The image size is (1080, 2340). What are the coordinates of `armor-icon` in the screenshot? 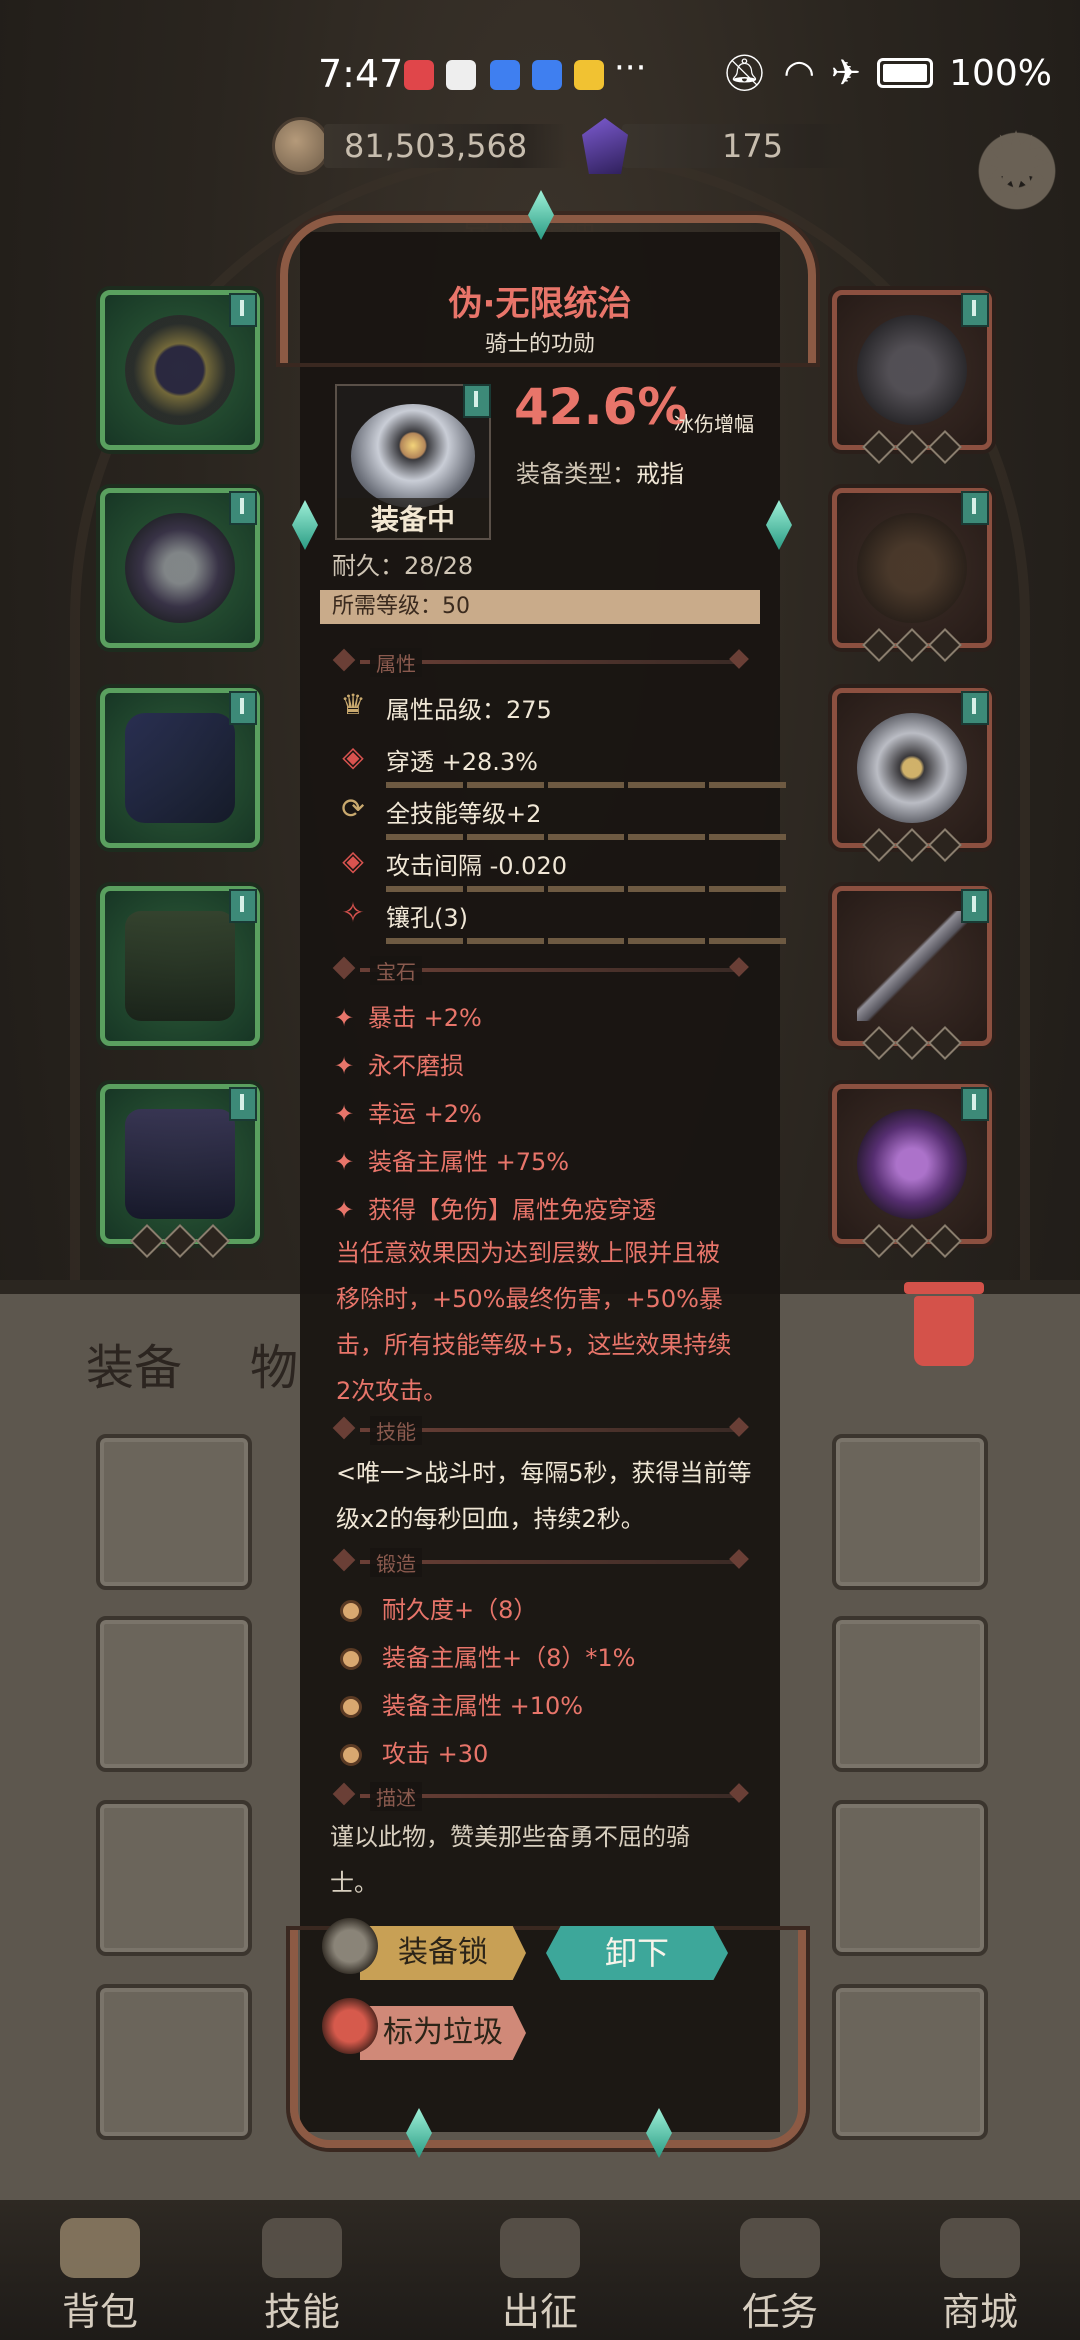 It's located at (180, 966).